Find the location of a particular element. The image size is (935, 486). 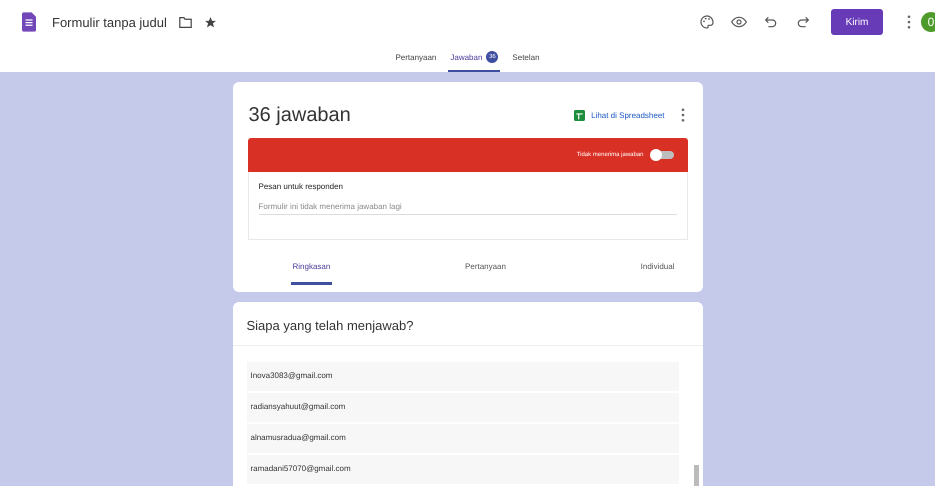

form-title: Formulir tanpa judul is located at coordinates (109, 22).